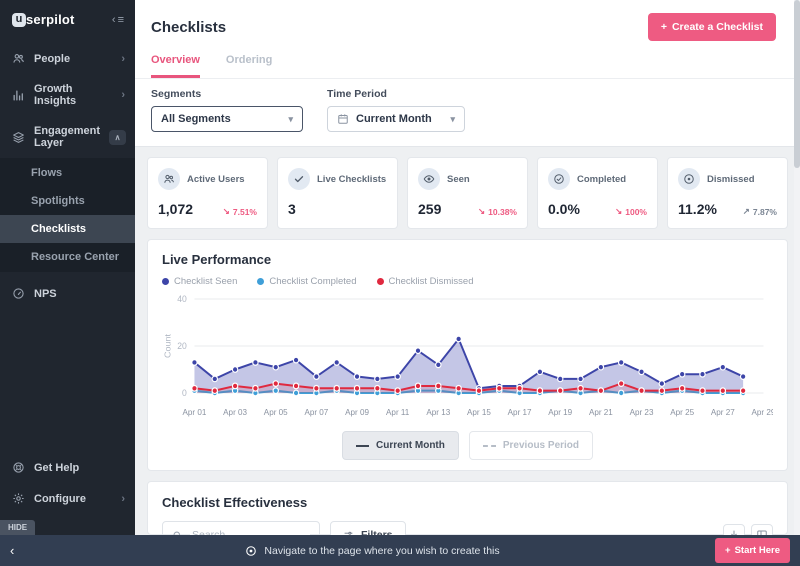  Describe the element at coordinates (123, 498) in the screenshot. I see `chevron-right-icon: ›` at that location.